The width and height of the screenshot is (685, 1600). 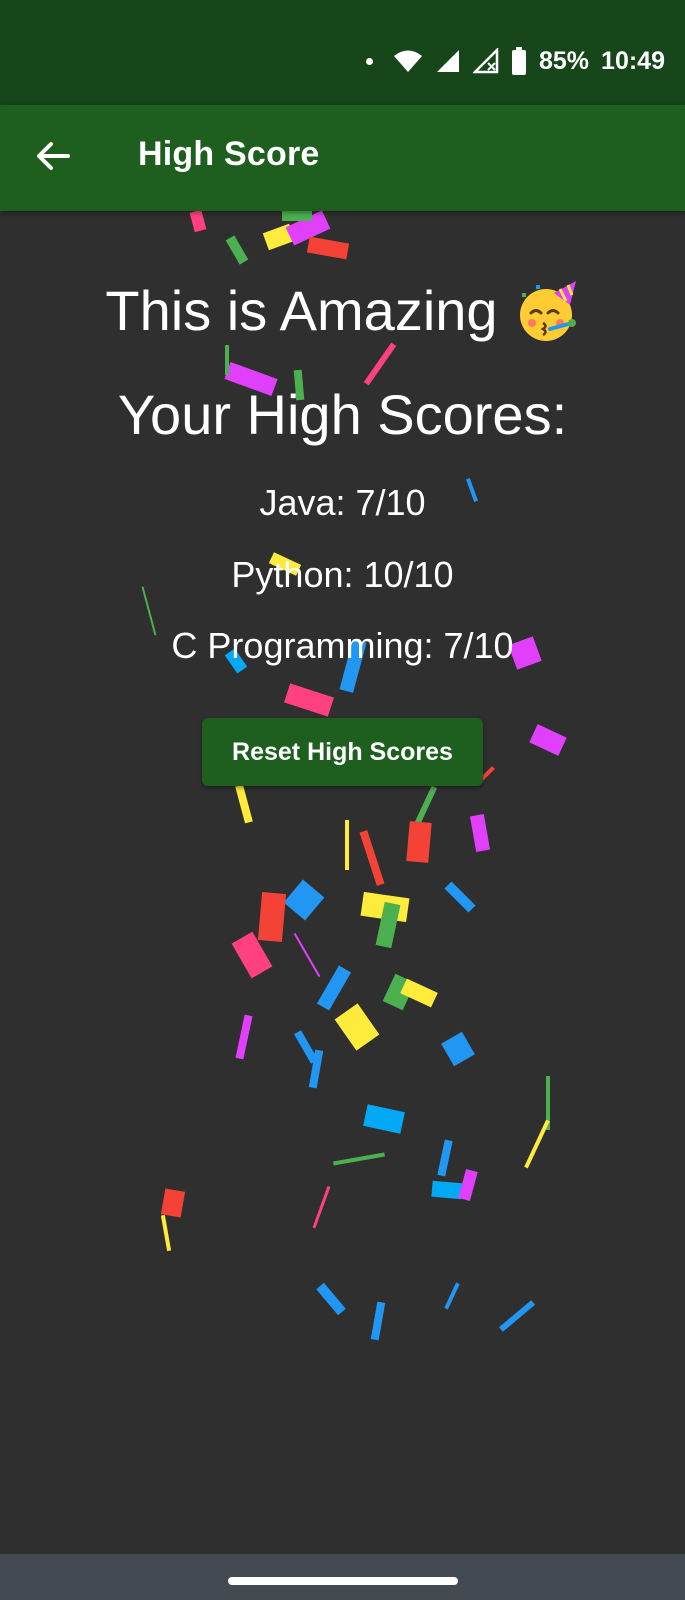 I want to click on score-python: Python: 10/10, so click(x=342, y=574).